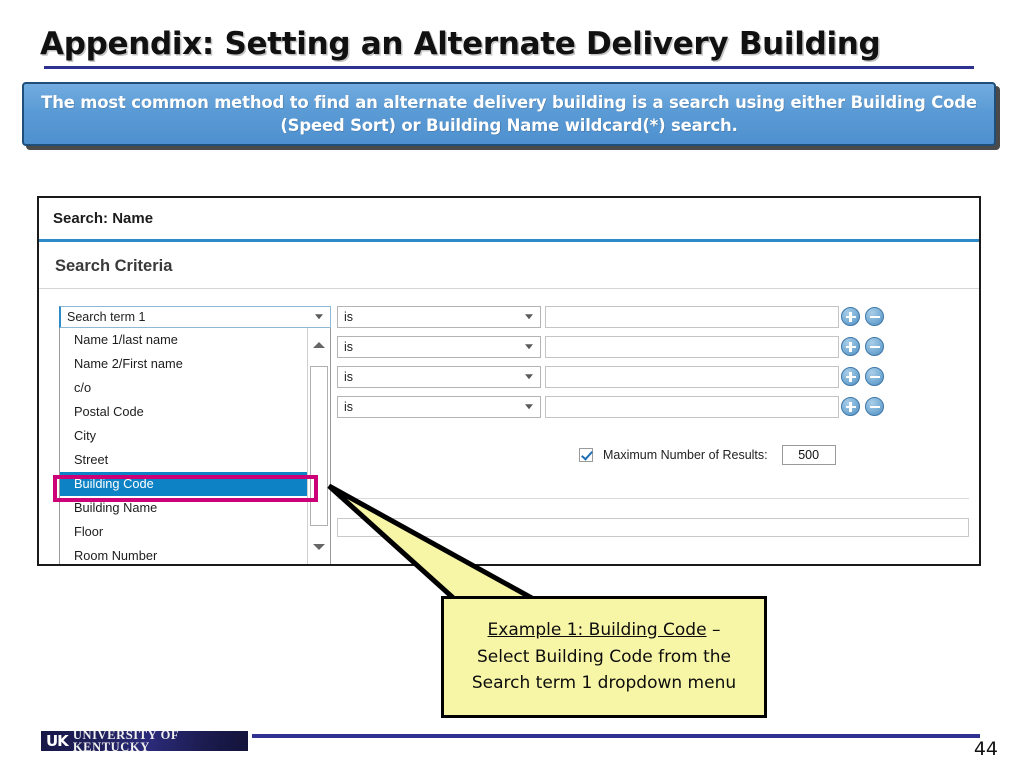  What do you see at coordinates (509, 220) in the screenshot?
I see `search-header: Search: Name` at bounding box center [509, 220].